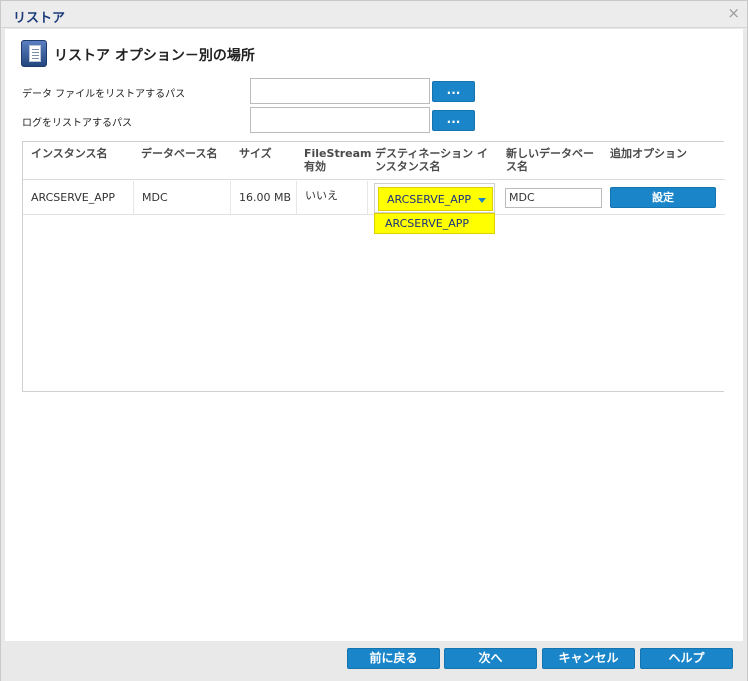 This screenshot has width=748, height=681. I want to click on chevron-down-icon, so click(482, 200).